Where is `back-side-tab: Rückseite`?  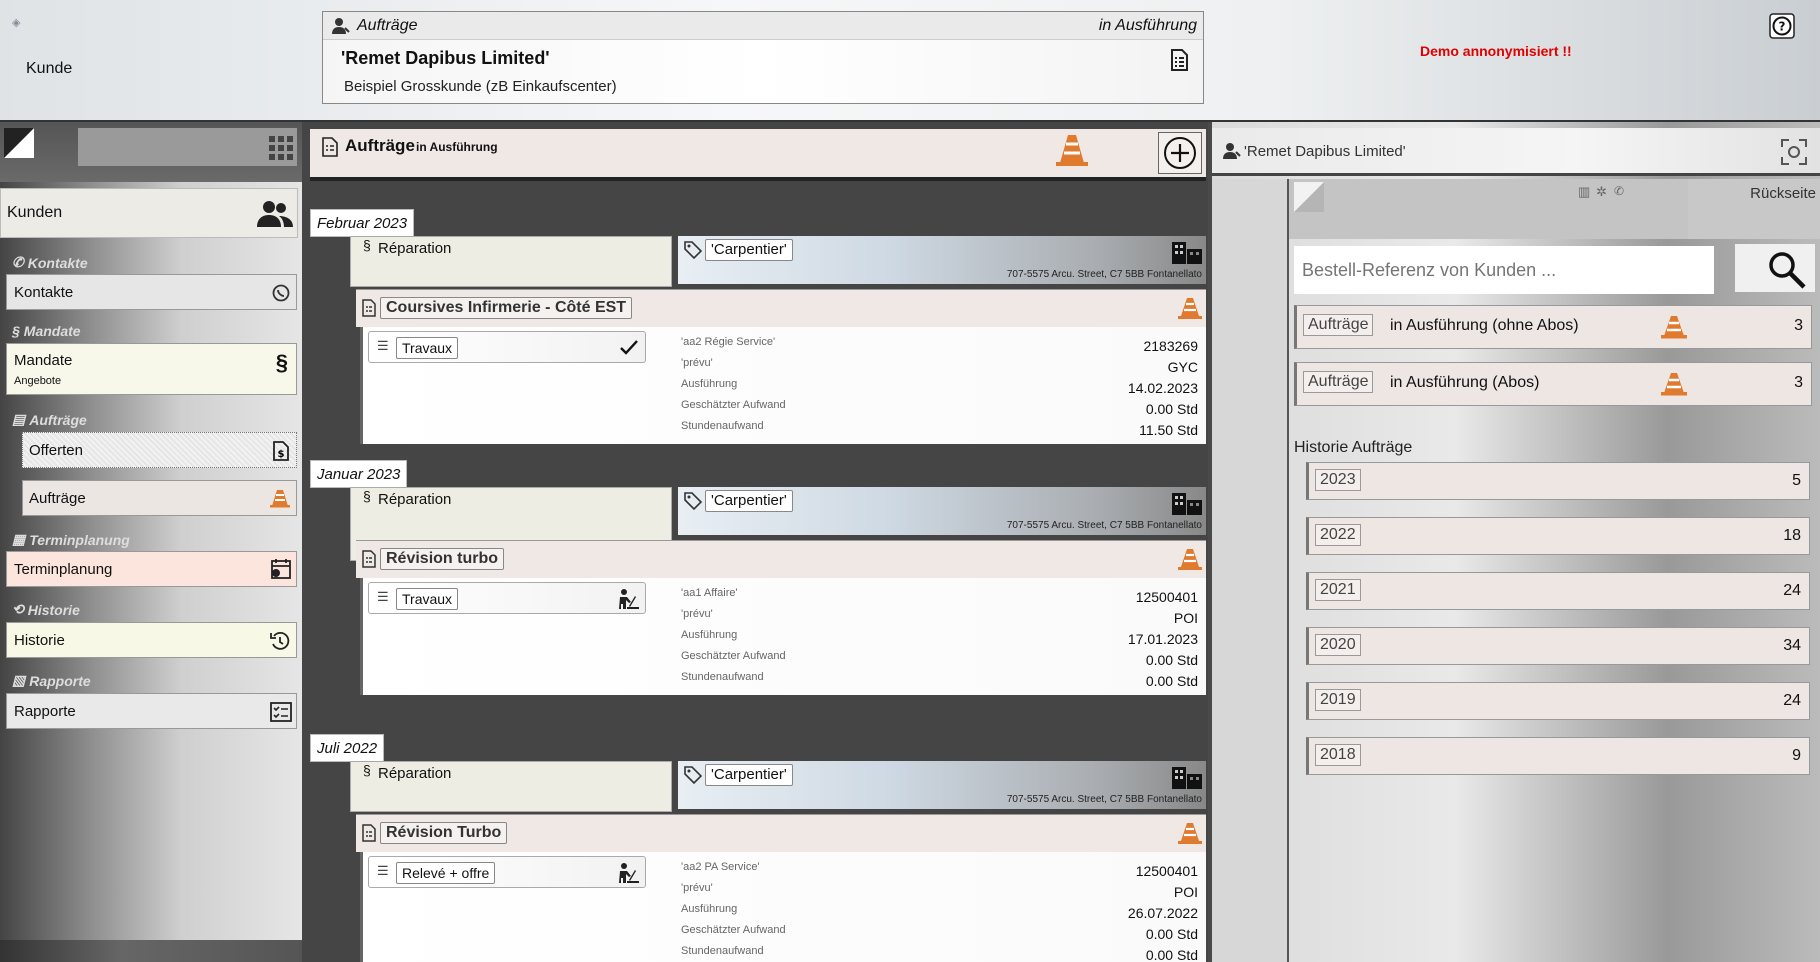 back-side-tab: Rückseite is located at coordinates (1754, 209).